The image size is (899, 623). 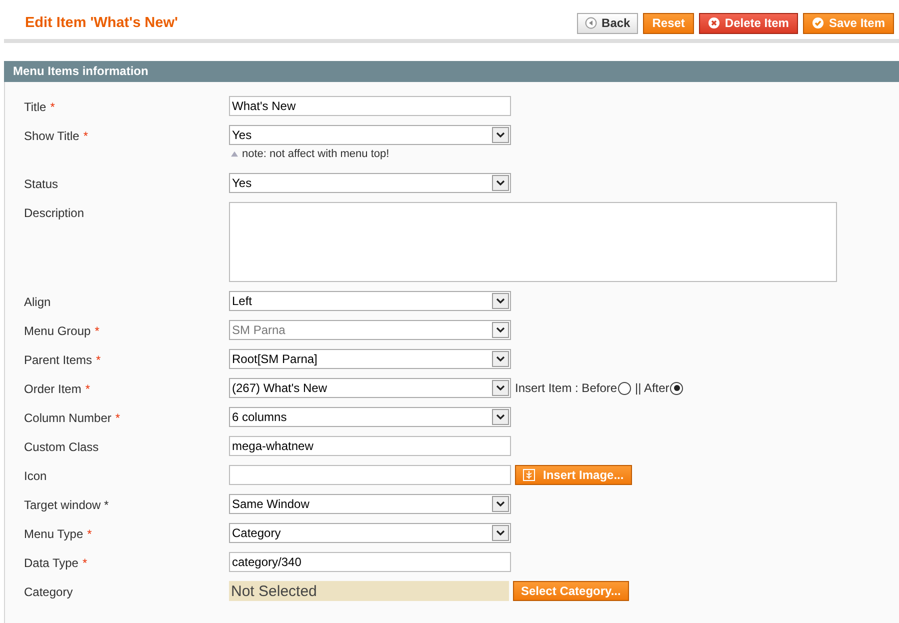 I want to click on select-dropdown: Category, so click(x=370, y=533).